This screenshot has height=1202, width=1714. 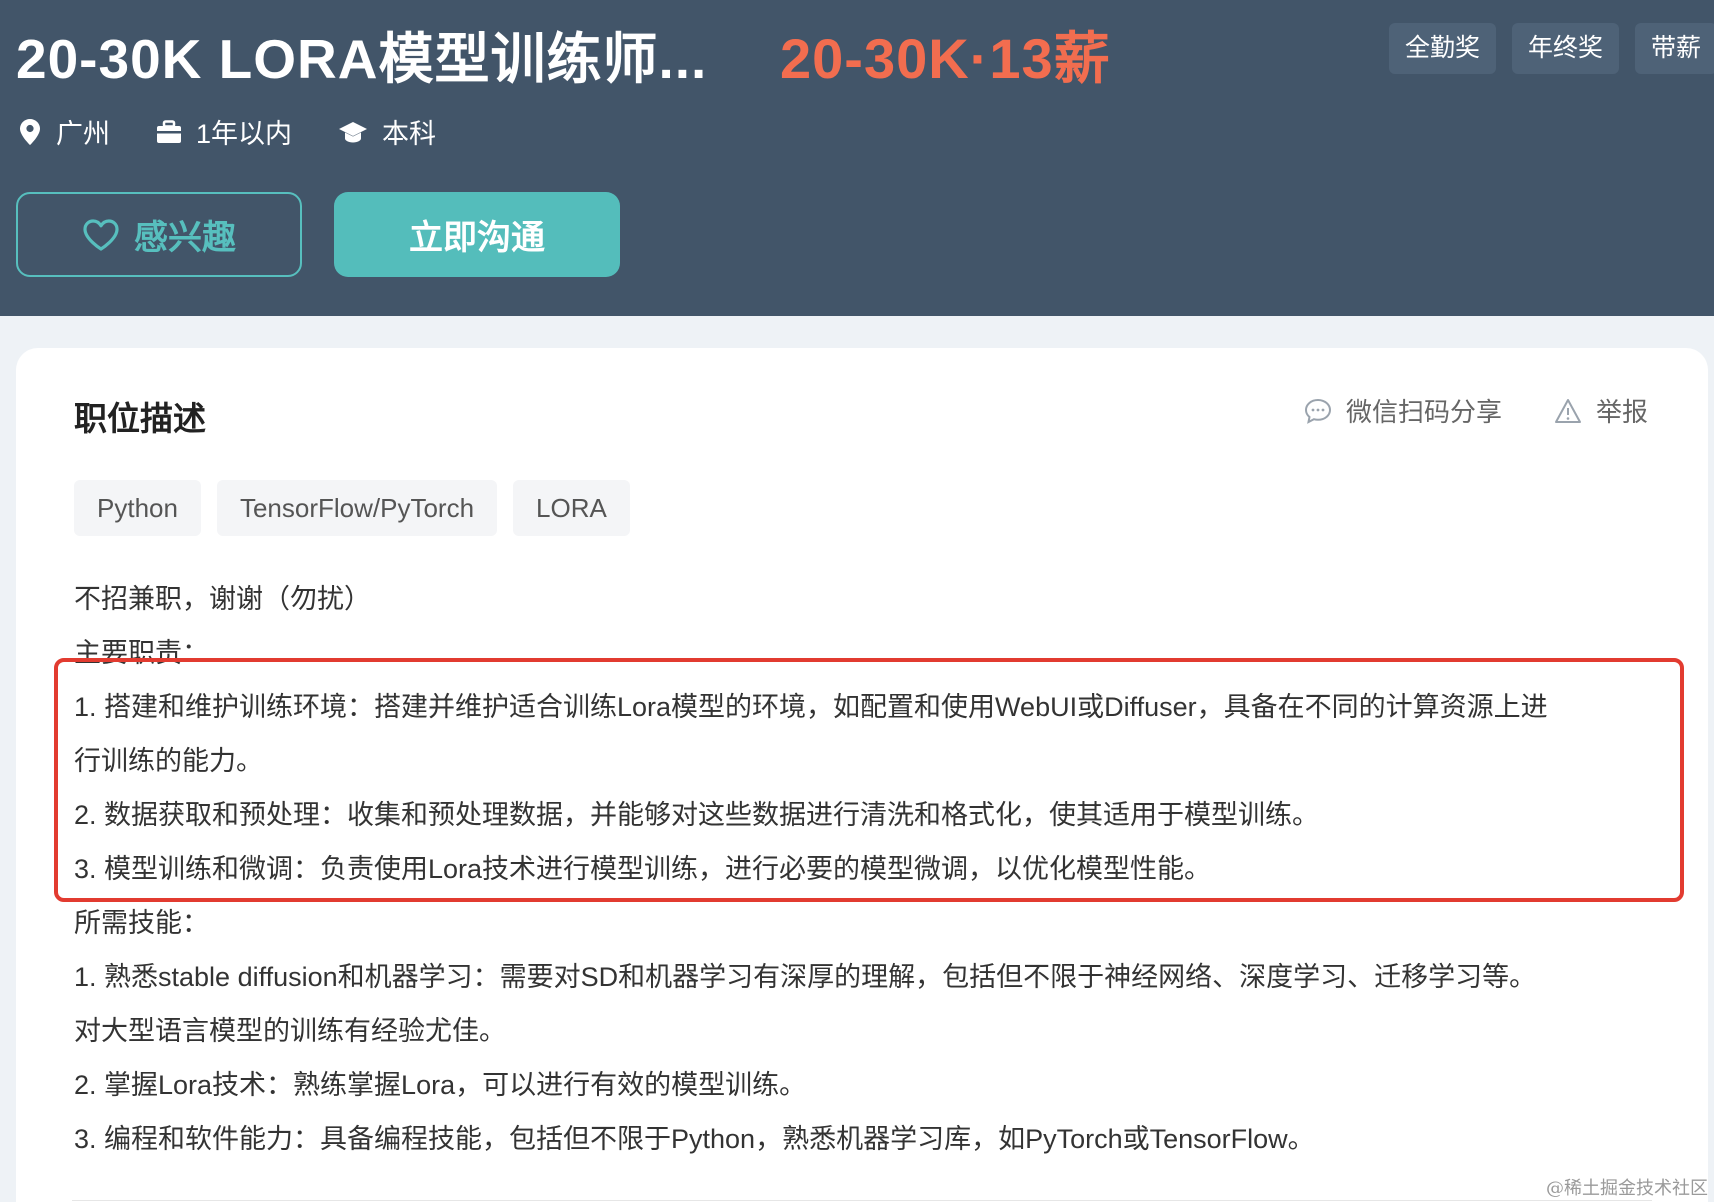 What do you see at coordinates (1317, 411) in the screenshot?
I see `chat-bubble-icon` at bounding box center [1317, 411].